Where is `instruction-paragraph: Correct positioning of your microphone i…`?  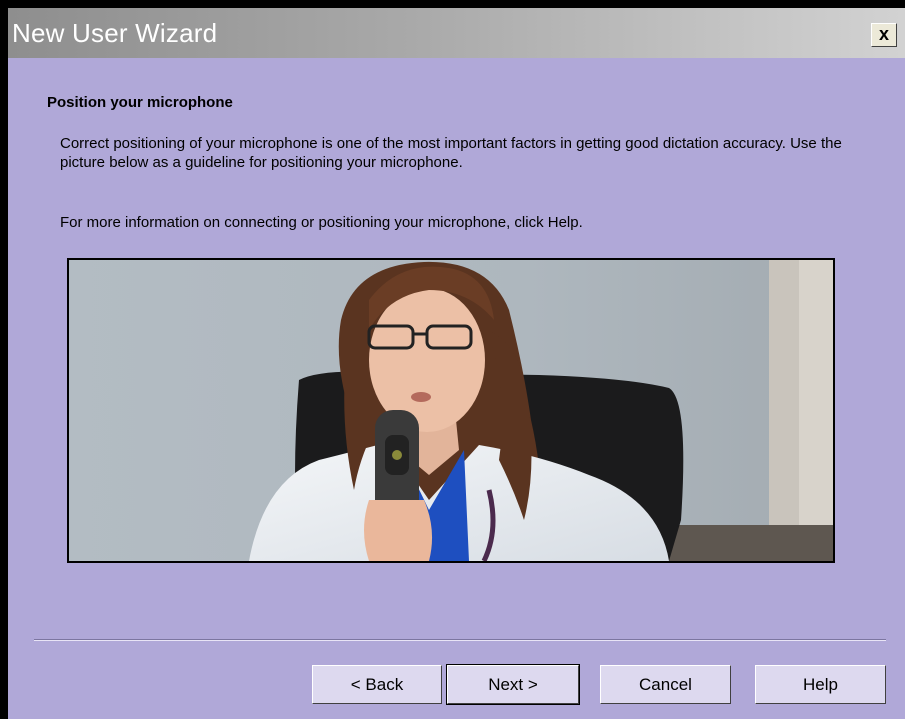 instruction-paragraph: Correct positioning of your microphone i… is located at coordinates (451, 153).